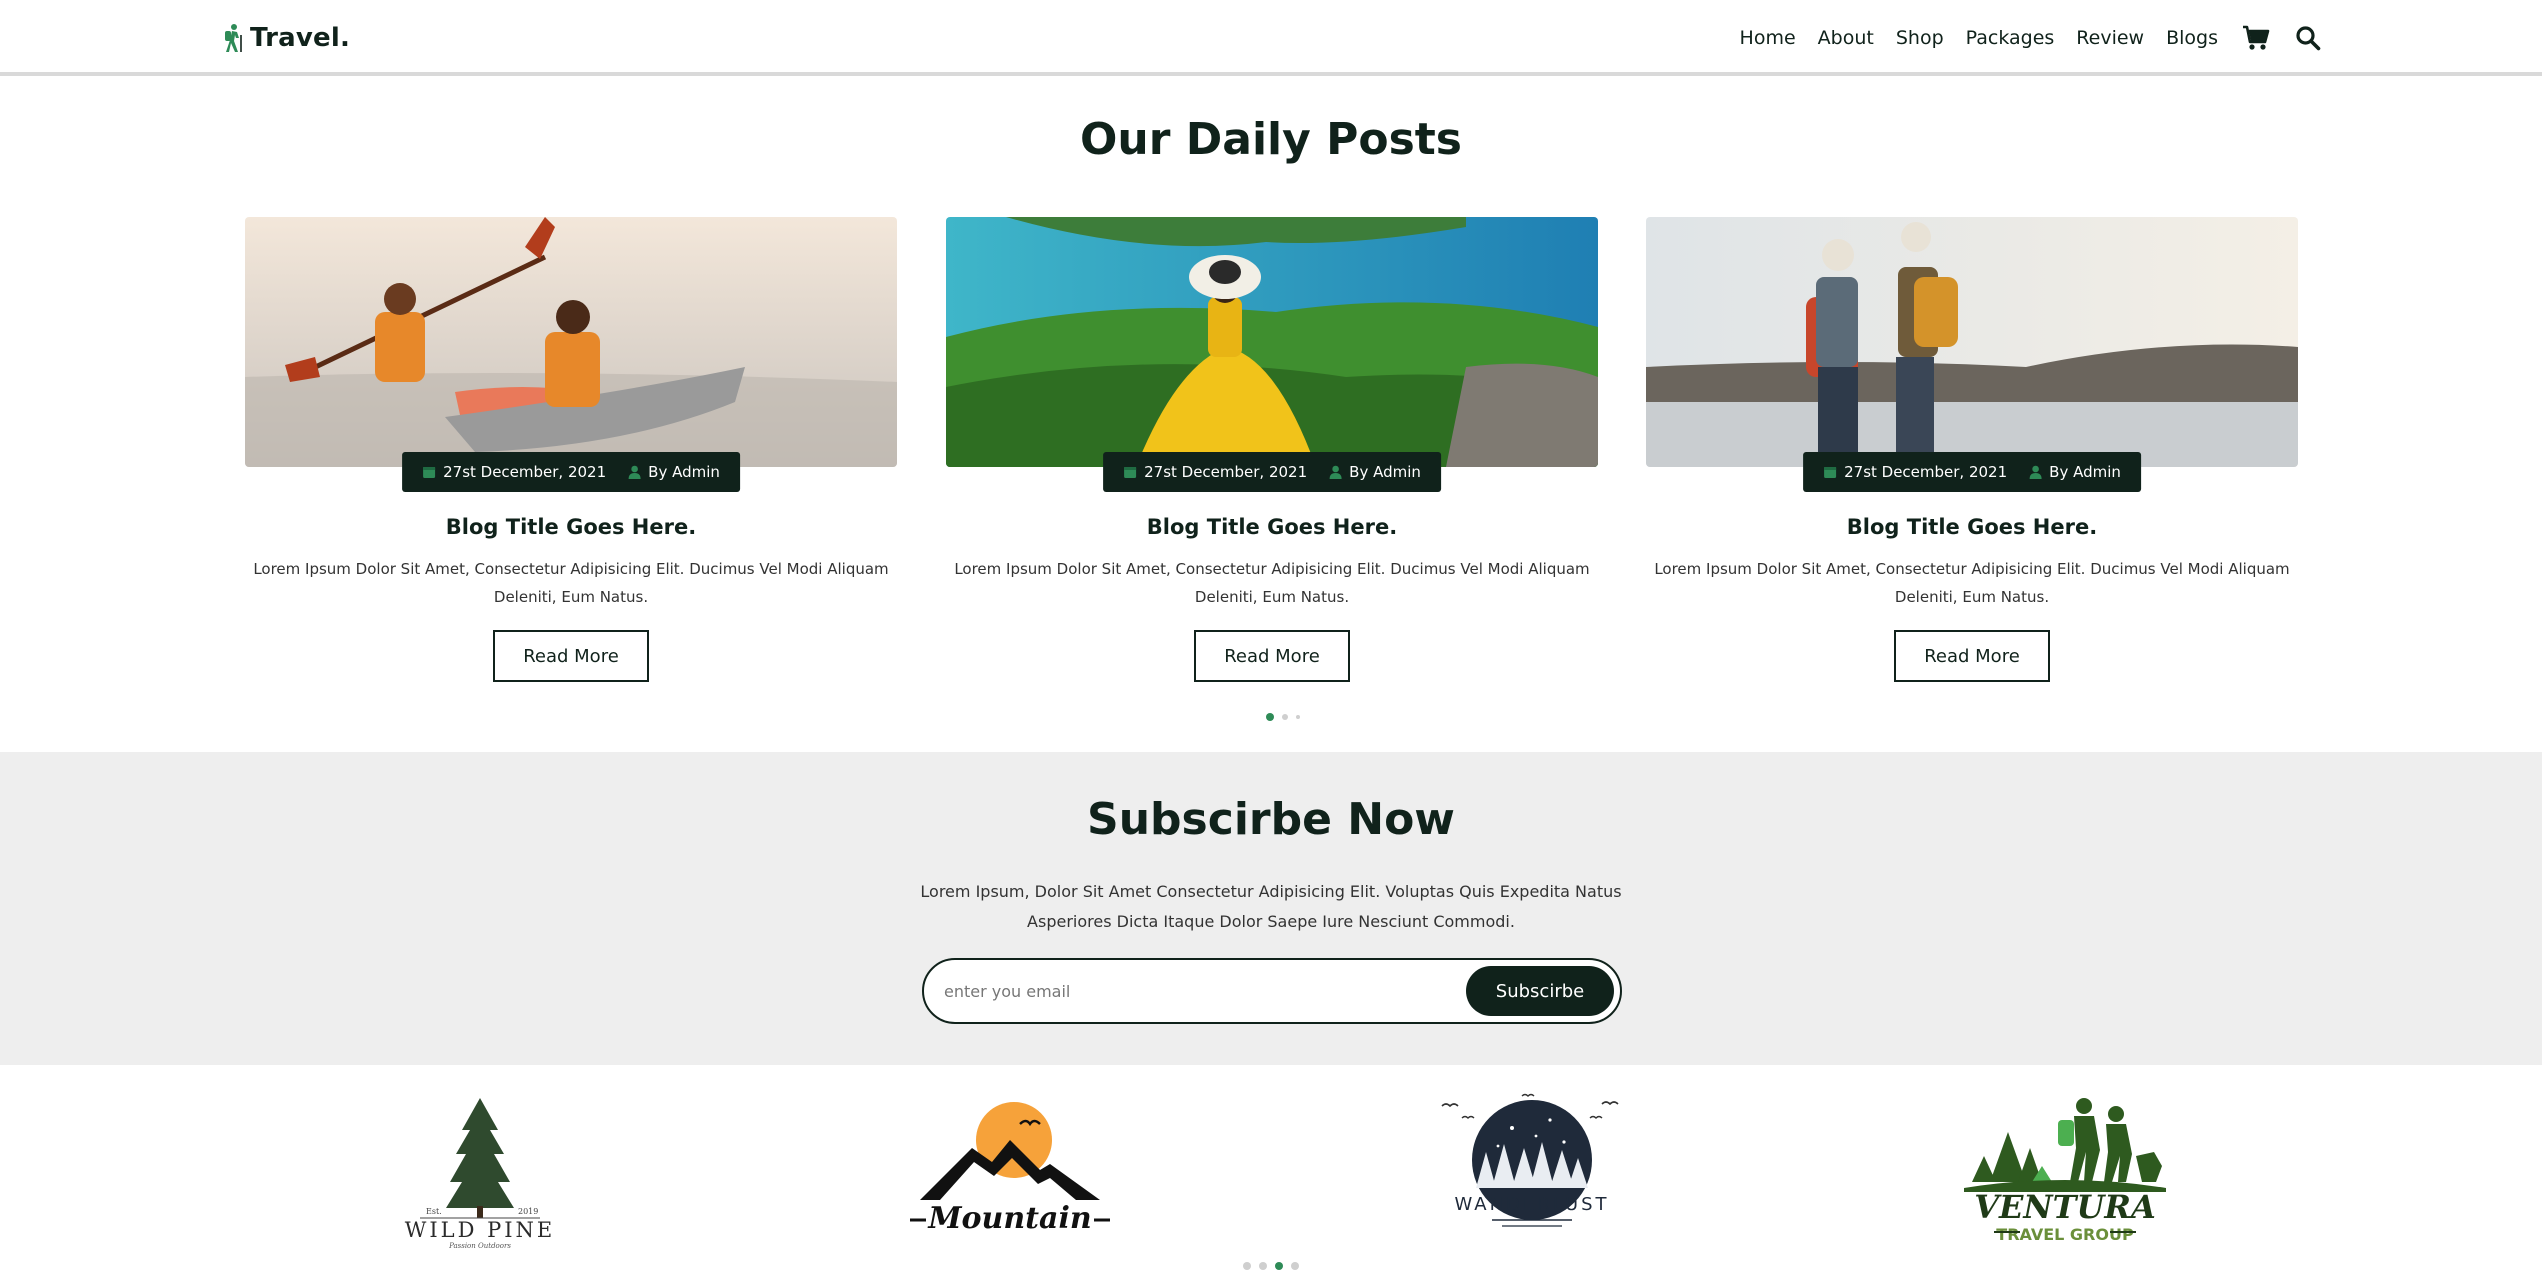 The height and width of the screenshot is (1286, 2542). What do you see at coordinates (2308, 38) in the screenshot?
I see `search-icon` at bounding box center [2308, 38].